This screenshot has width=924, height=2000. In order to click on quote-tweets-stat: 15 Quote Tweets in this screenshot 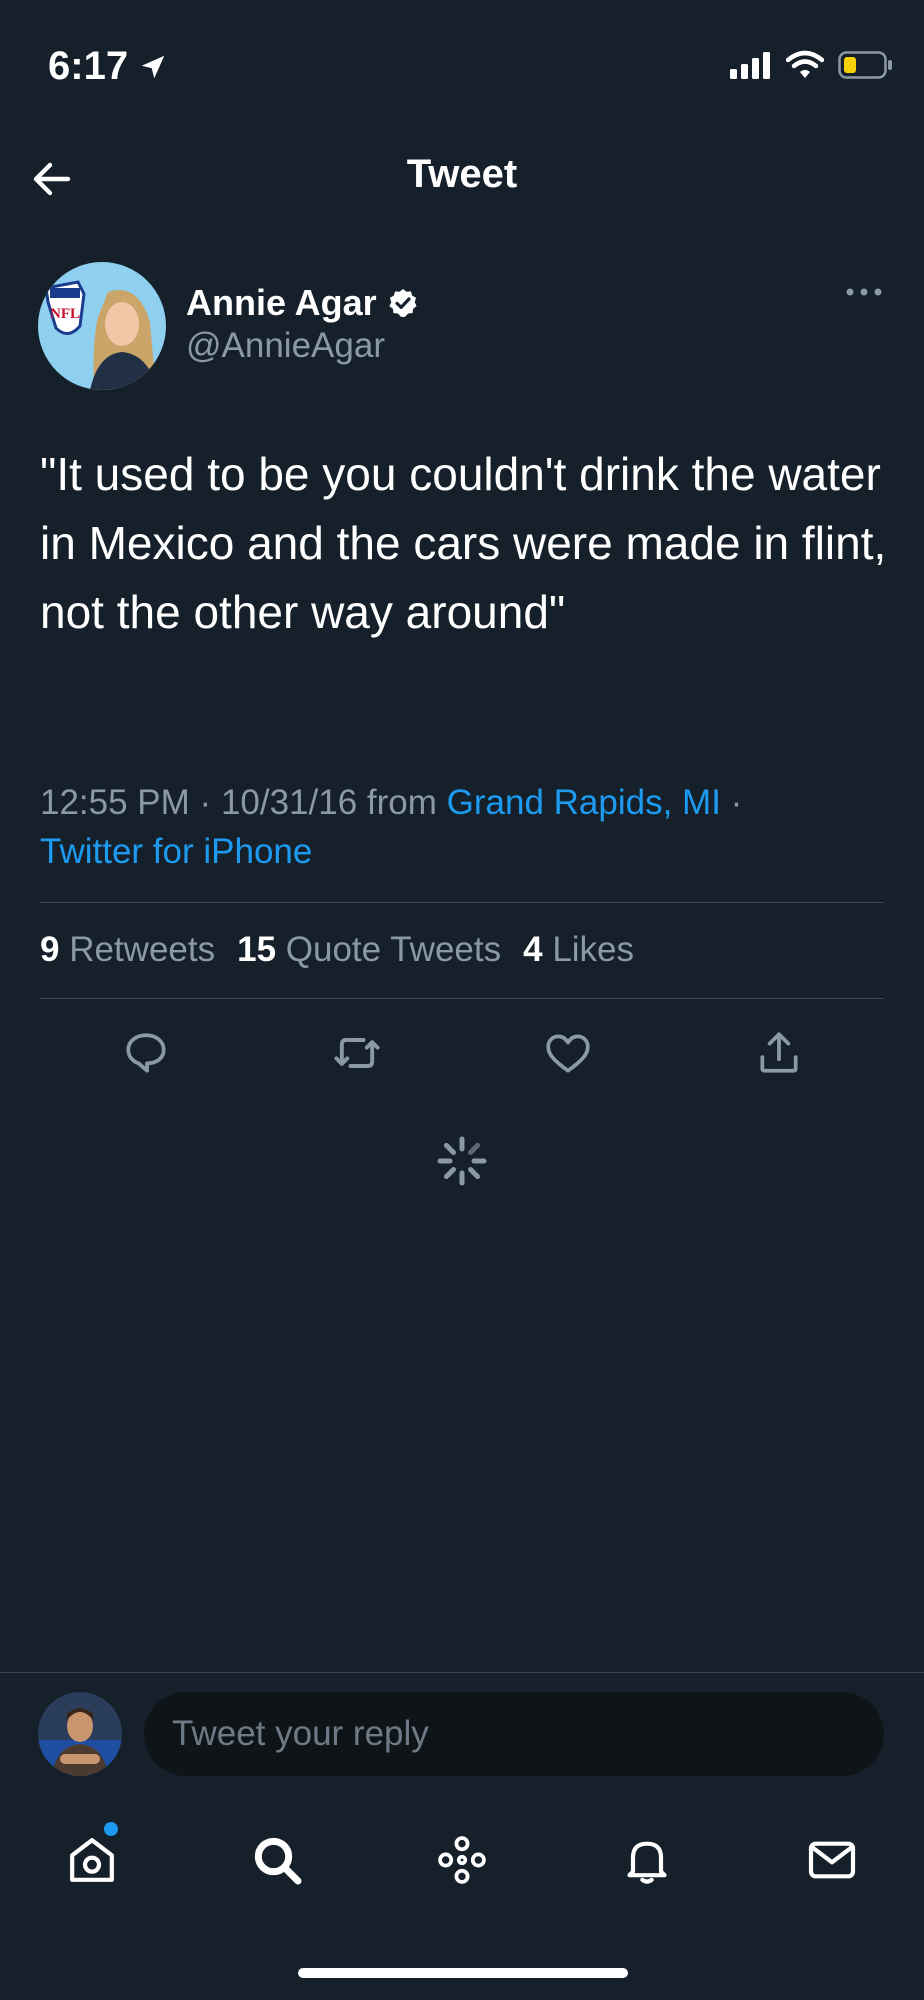, I will do `click(369, 950)`.